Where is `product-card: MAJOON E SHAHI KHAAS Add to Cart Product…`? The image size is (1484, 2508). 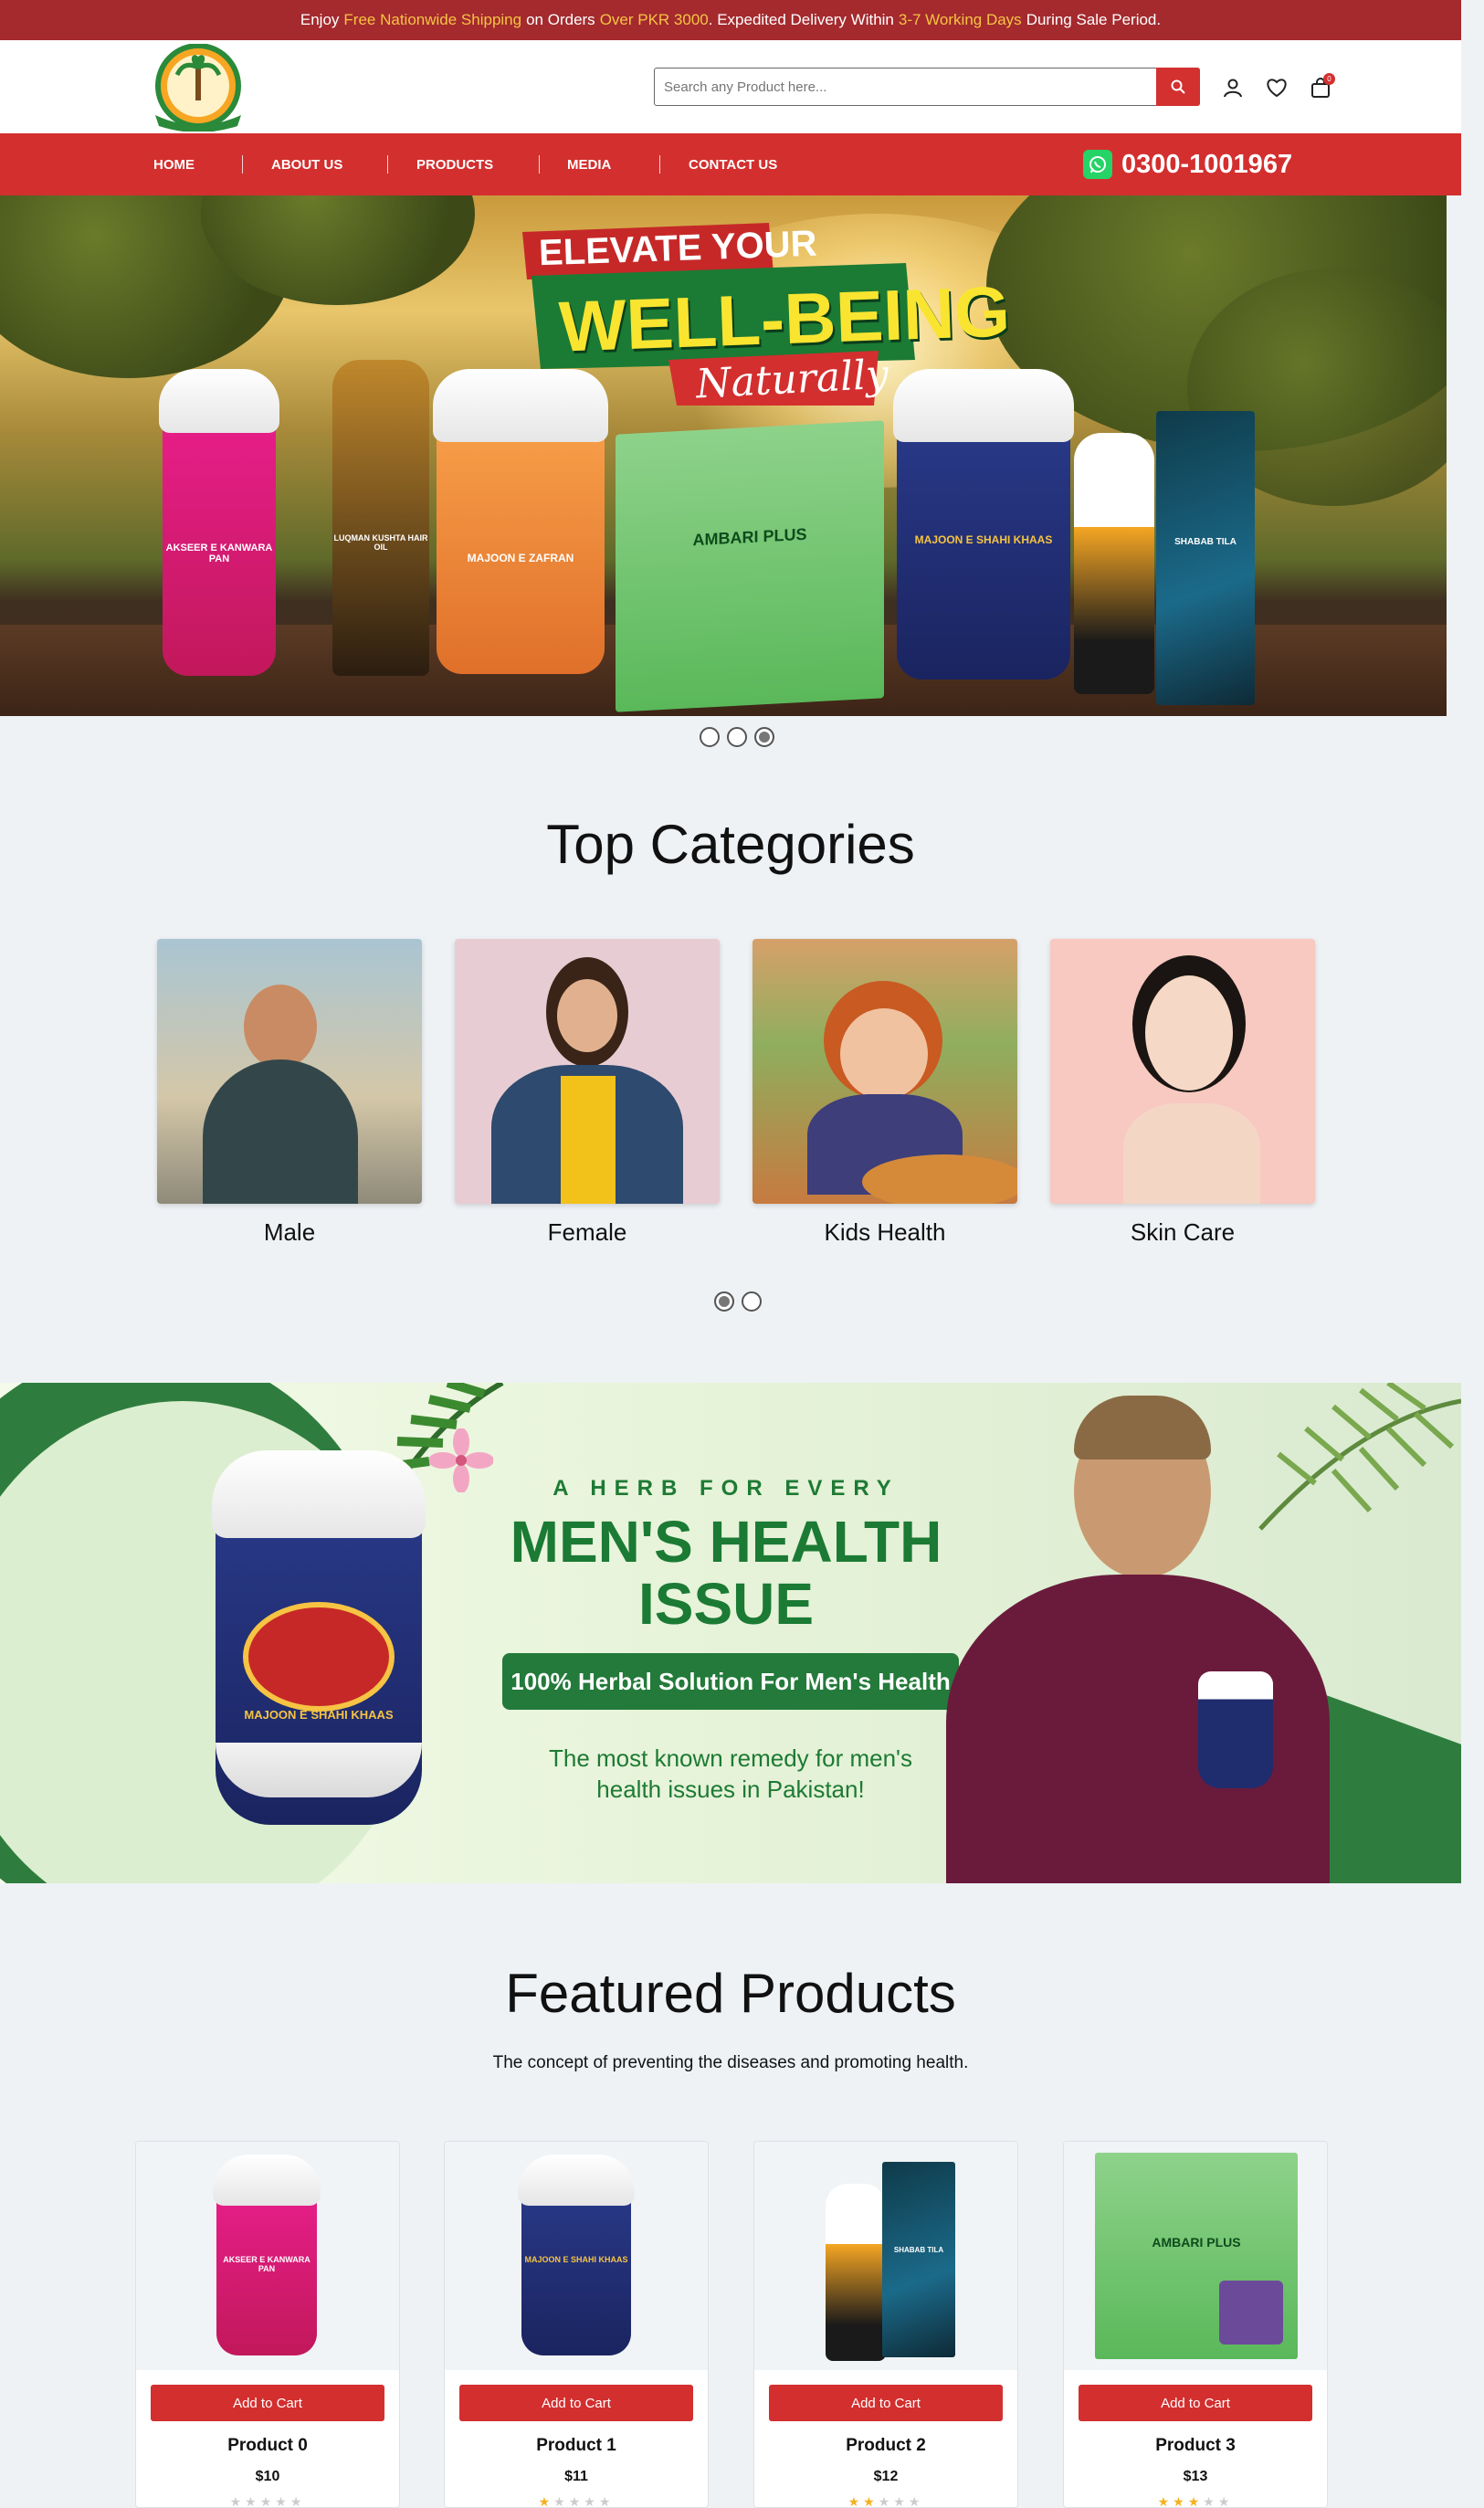 product-card: MAJOON E SHAHI KHAAS Add to Cart Product… is located at coordinates (576, 2324).